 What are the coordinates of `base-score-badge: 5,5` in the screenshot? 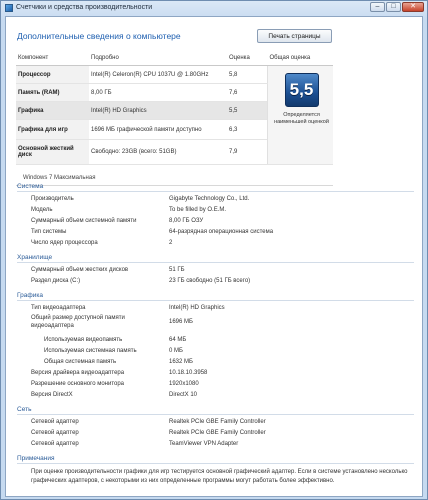 It's located at (301, 90).